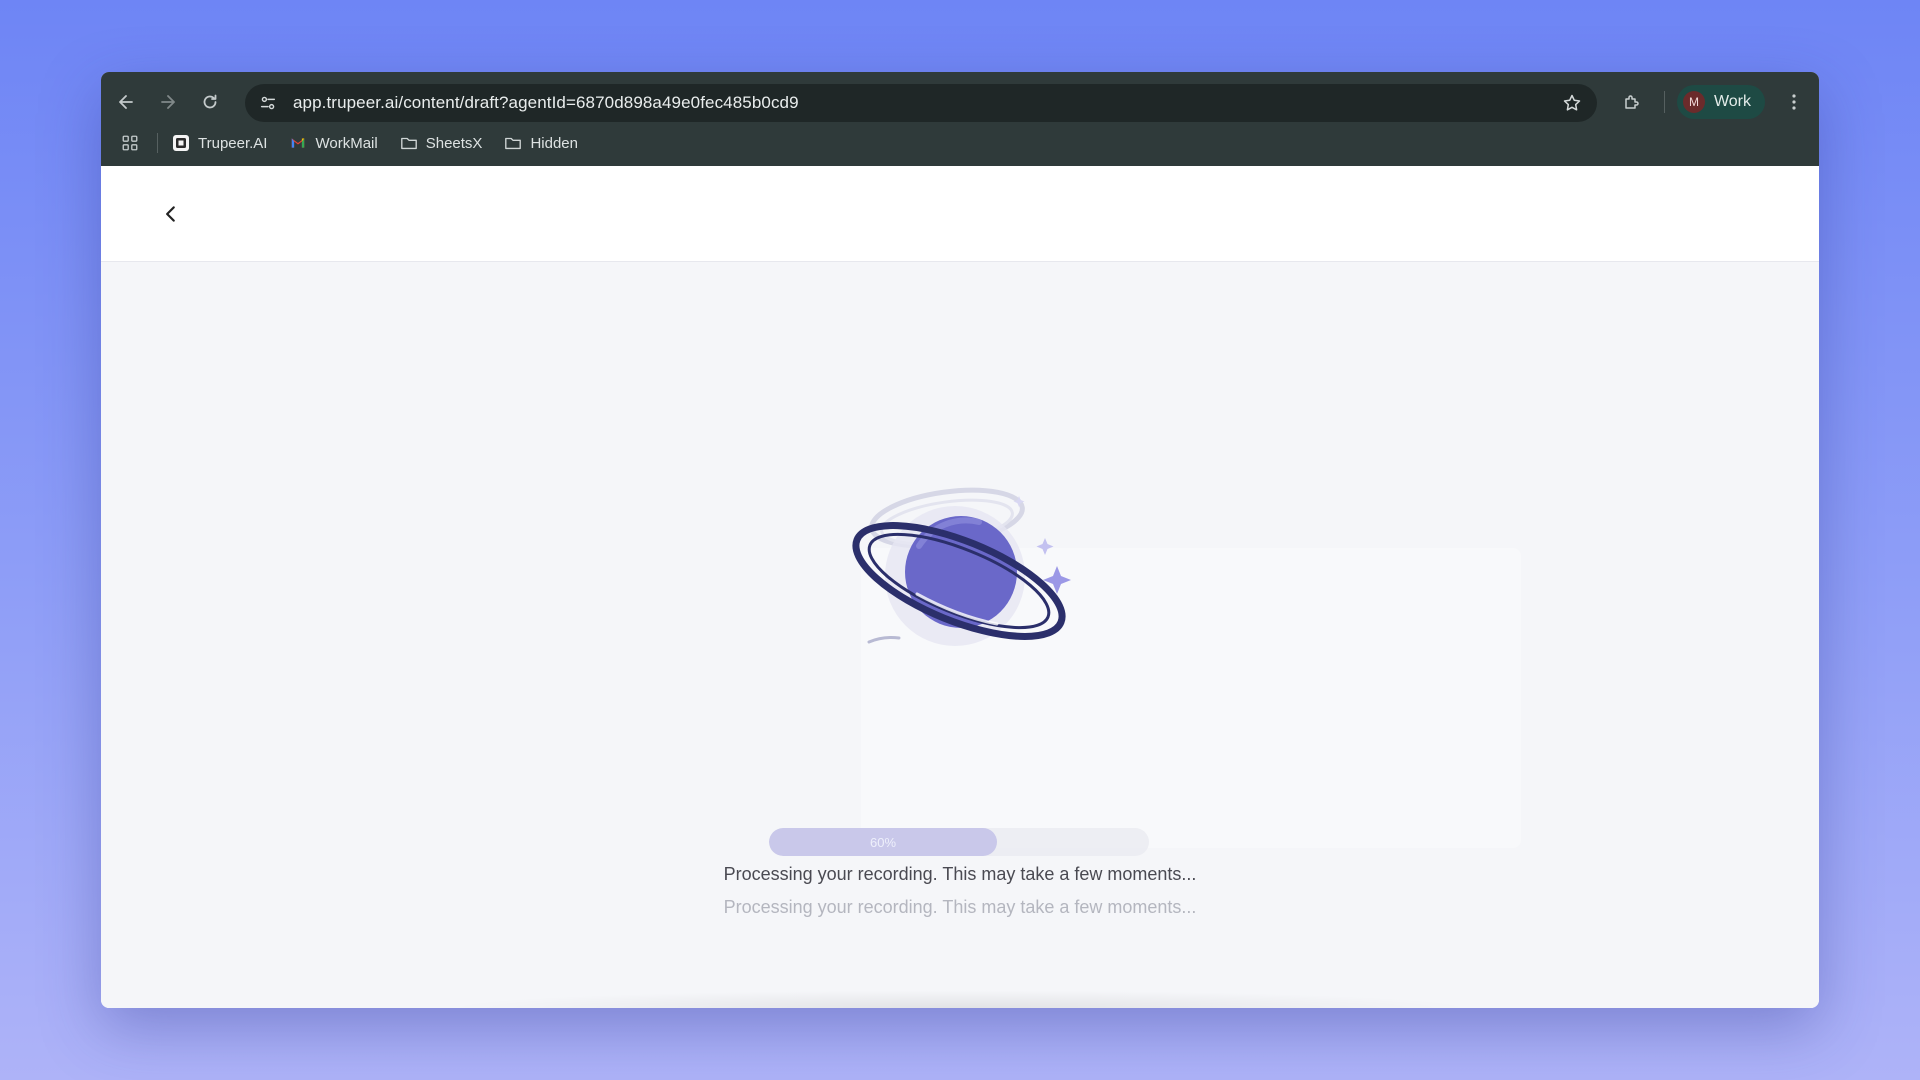 The width and height of the screenshot is (1920, 1080). I want to click on toolbar-separator, so click(1664, 102).